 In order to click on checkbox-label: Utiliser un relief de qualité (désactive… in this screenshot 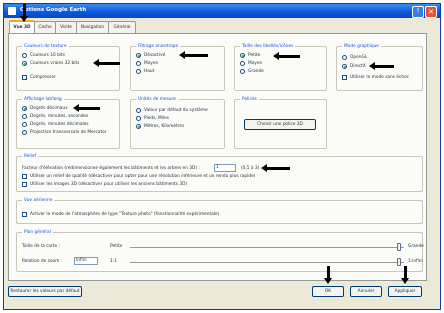, I will do `click(143, 176)`.